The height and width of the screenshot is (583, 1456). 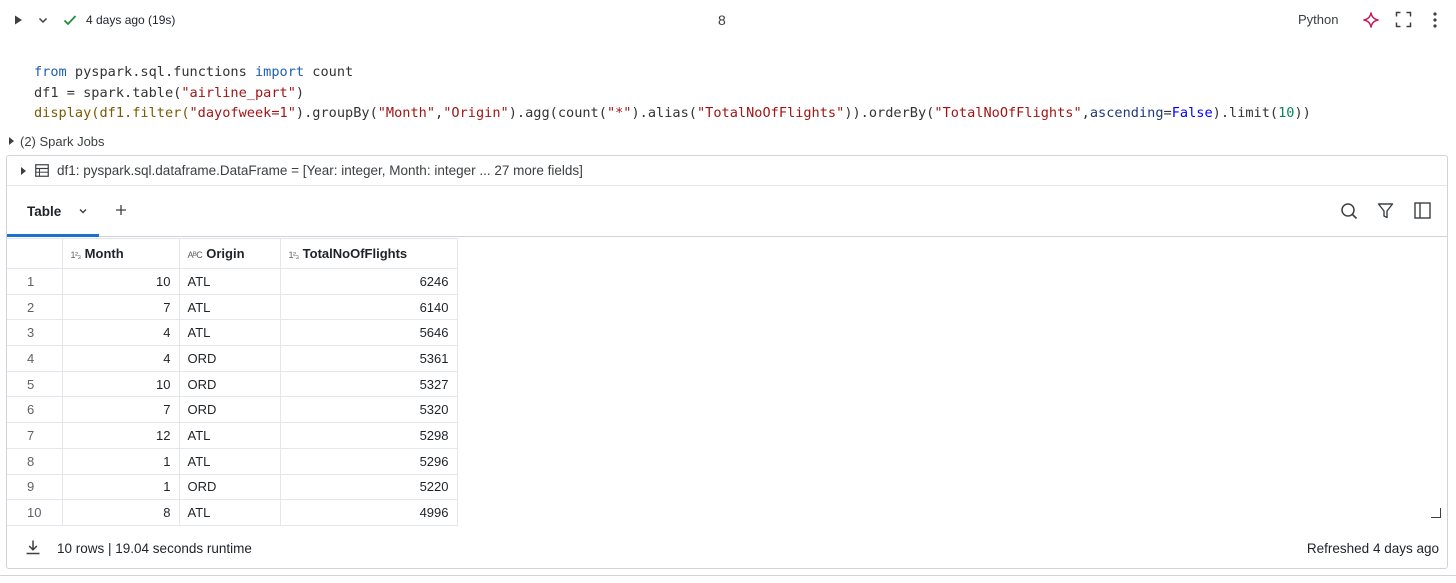 What do you see at coordinates (368, 333) in the screenshot?
I see `cell-total: 5646` at bounding box center [368, 333].